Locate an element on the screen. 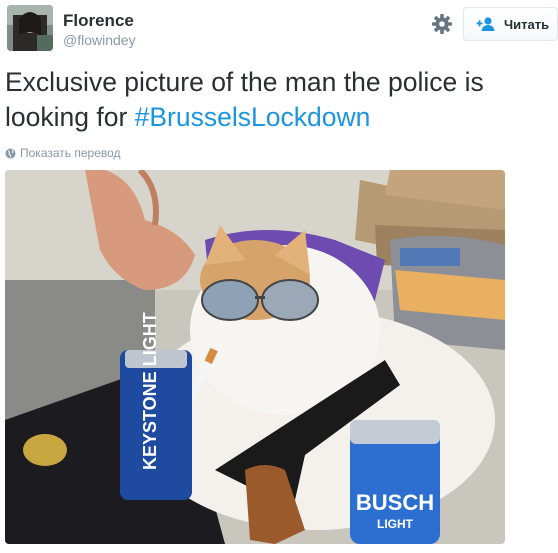 This screenshot has height=553, width=558. follow-button: Читать is located at coordinates (510, 24).